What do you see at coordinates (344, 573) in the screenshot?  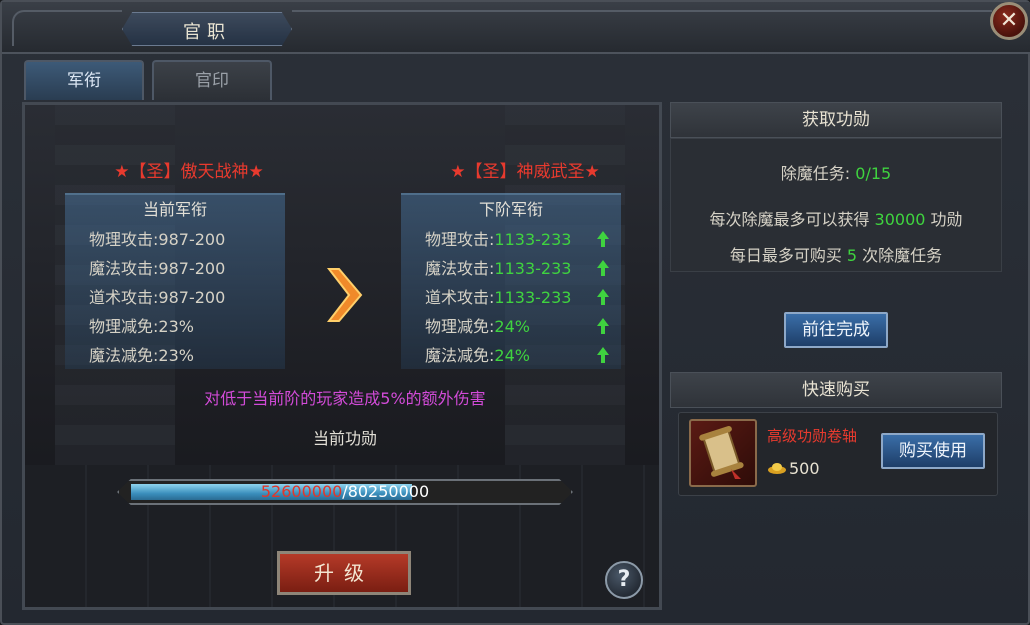 I see `upgrade-button: 升级` at bounding box center [344, 573].